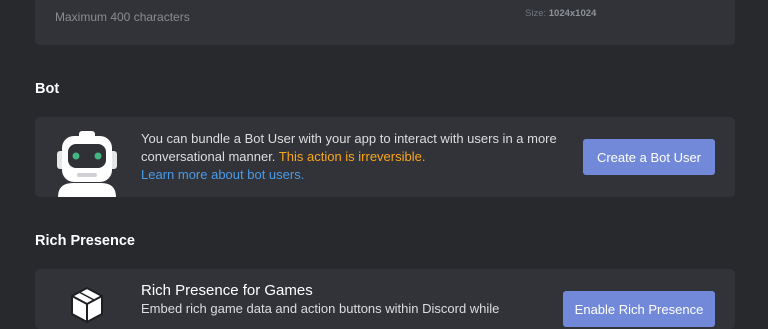  I want to click on irreversible-warning: This action is irreversible., so click(352, 156).